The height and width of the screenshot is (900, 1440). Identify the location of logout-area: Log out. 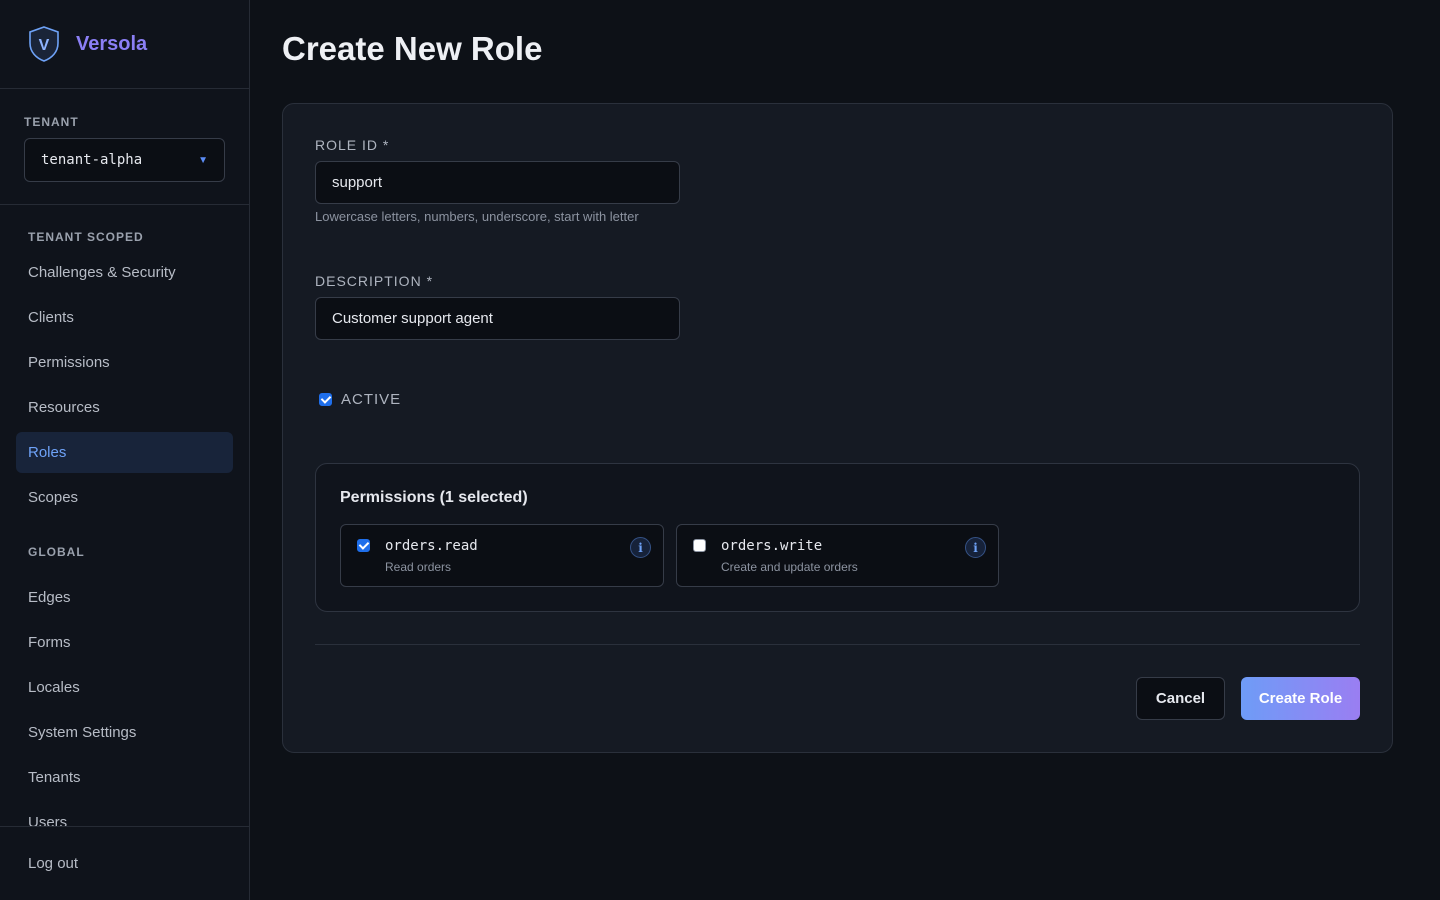
(124, 863).